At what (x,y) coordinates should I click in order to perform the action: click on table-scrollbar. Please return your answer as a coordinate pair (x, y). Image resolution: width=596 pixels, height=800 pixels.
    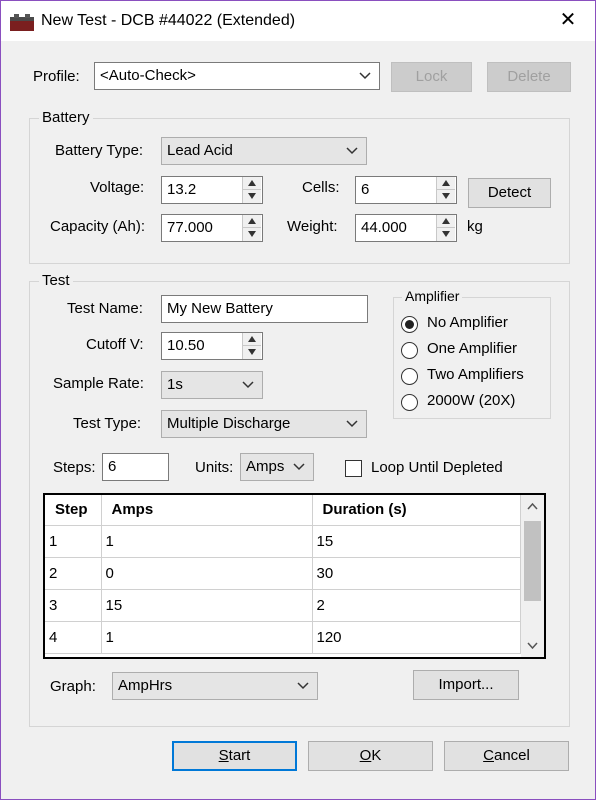
    Looking at the image, I should click on (532, 576).